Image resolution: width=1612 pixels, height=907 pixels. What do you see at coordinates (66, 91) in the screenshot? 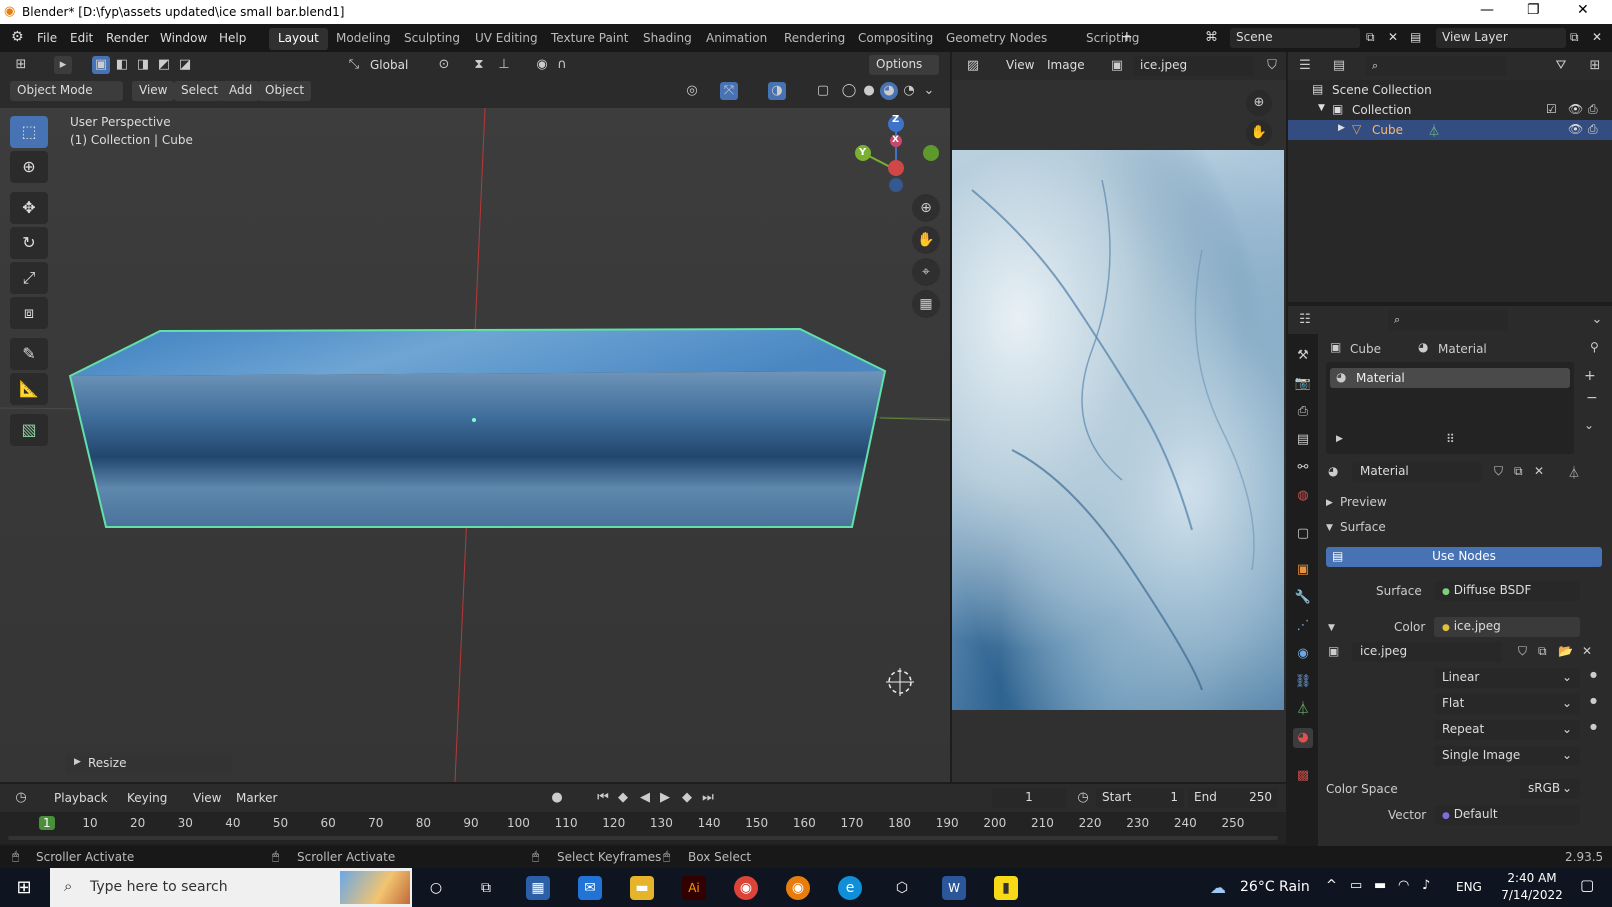
I see `mode-dropdown: Object Mode` at bounding box center [66, 91].